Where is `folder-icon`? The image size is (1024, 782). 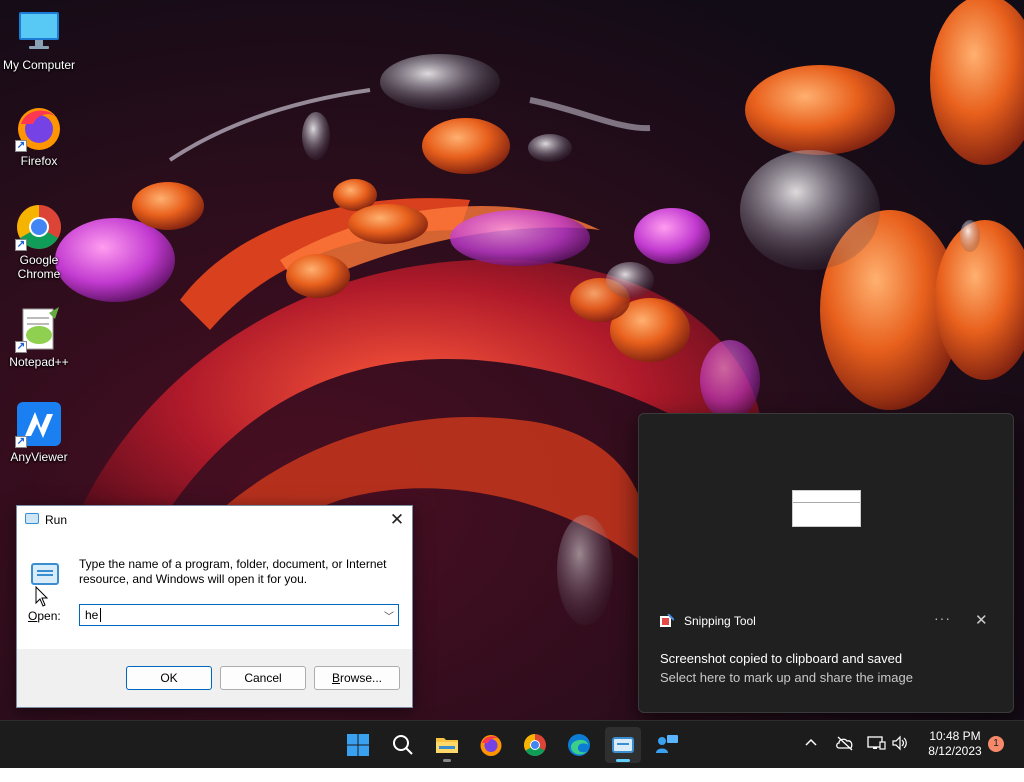
folder-icon is located at coordinates (447, 745).